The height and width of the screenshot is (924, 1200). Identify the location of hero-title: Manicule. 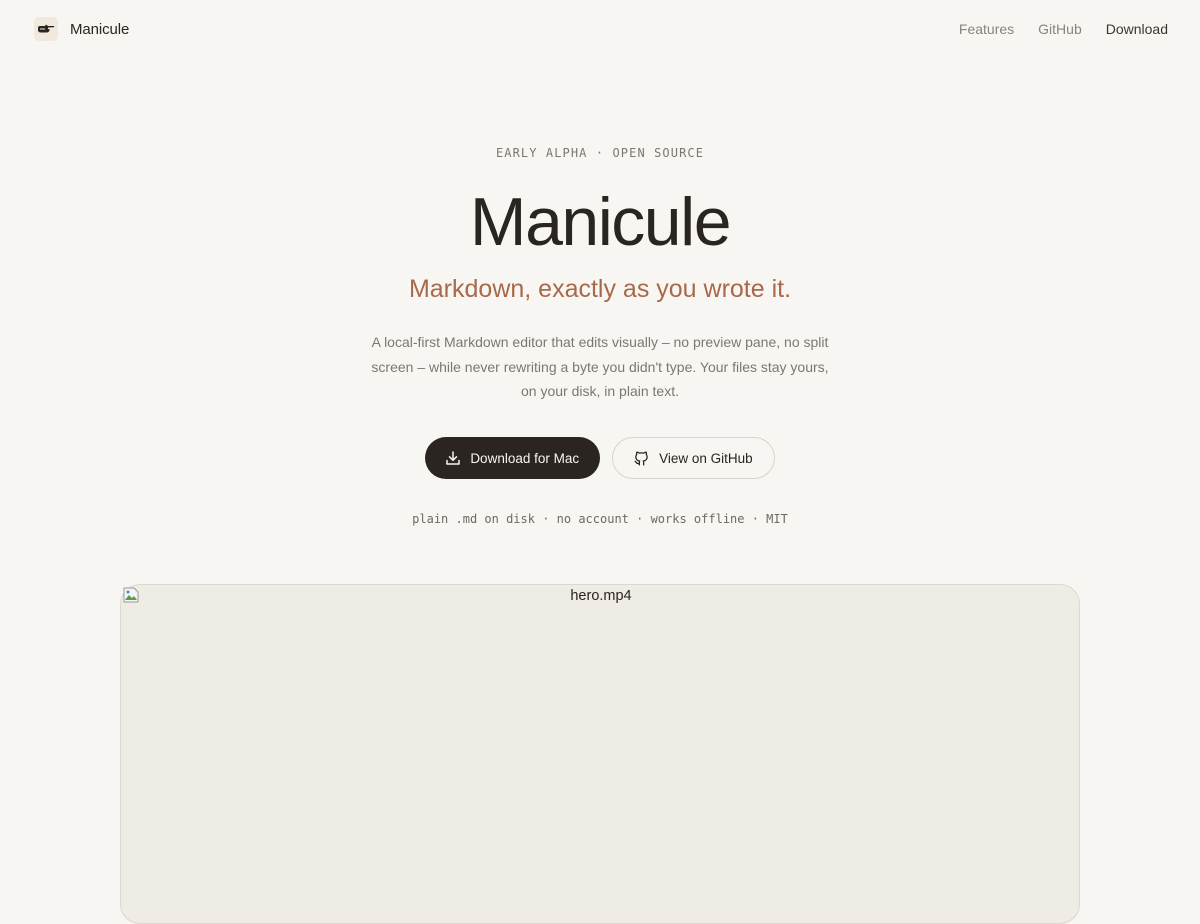
(600, 222).